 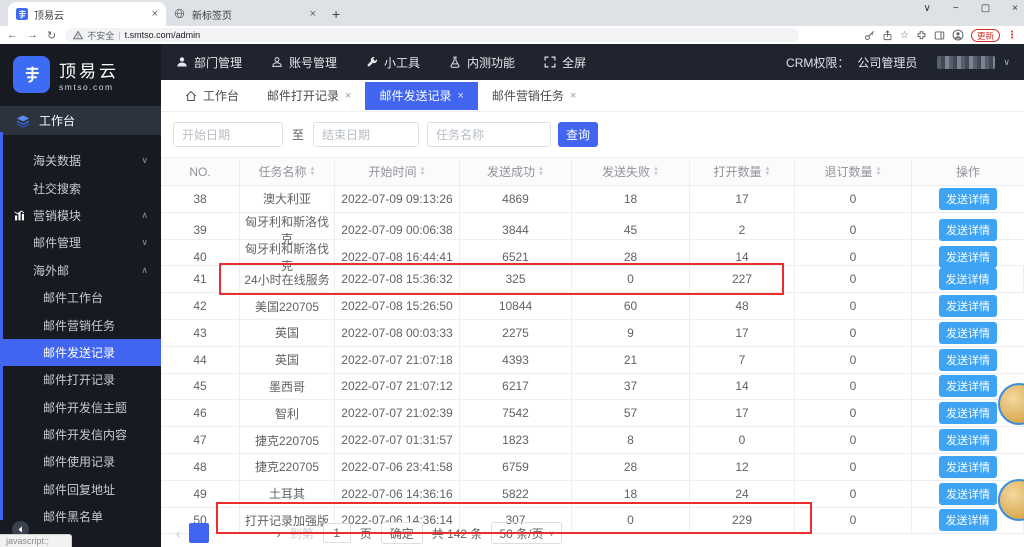 What do you see at coordinates (592, 96) in the screenshot?
I see `page-tabs: 工作台 邮件打开记录 × 邮件发送记录 × 邮件营销任务 ×` at bounding box center [592, 96].